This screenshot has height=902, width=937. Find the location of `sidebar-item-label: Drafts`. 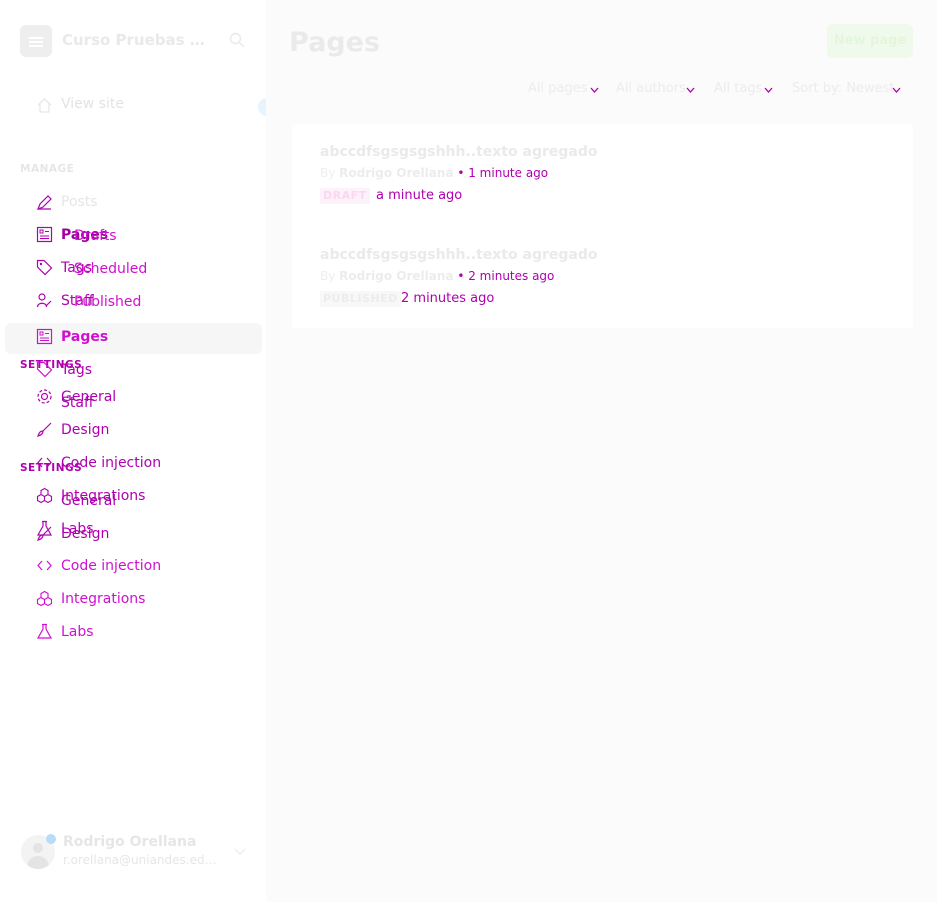

sidebar-item-label: Drafts is located at coordinates (95, 236).